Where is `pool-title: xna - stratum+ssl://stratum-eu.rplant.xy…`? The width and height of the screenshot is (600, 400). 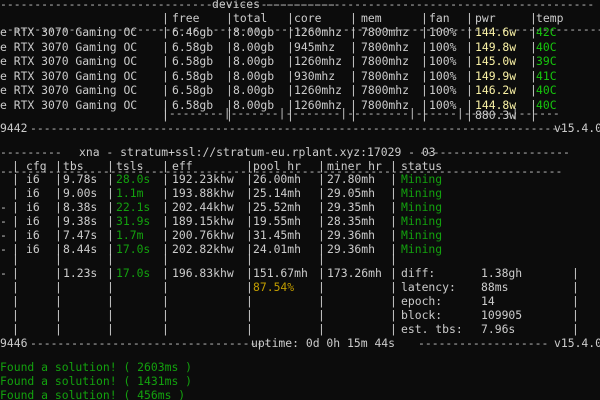 pool-title: xna - stratum+ssl://stratum-eu.rplant.xy… is located at coordinates (257, 152).